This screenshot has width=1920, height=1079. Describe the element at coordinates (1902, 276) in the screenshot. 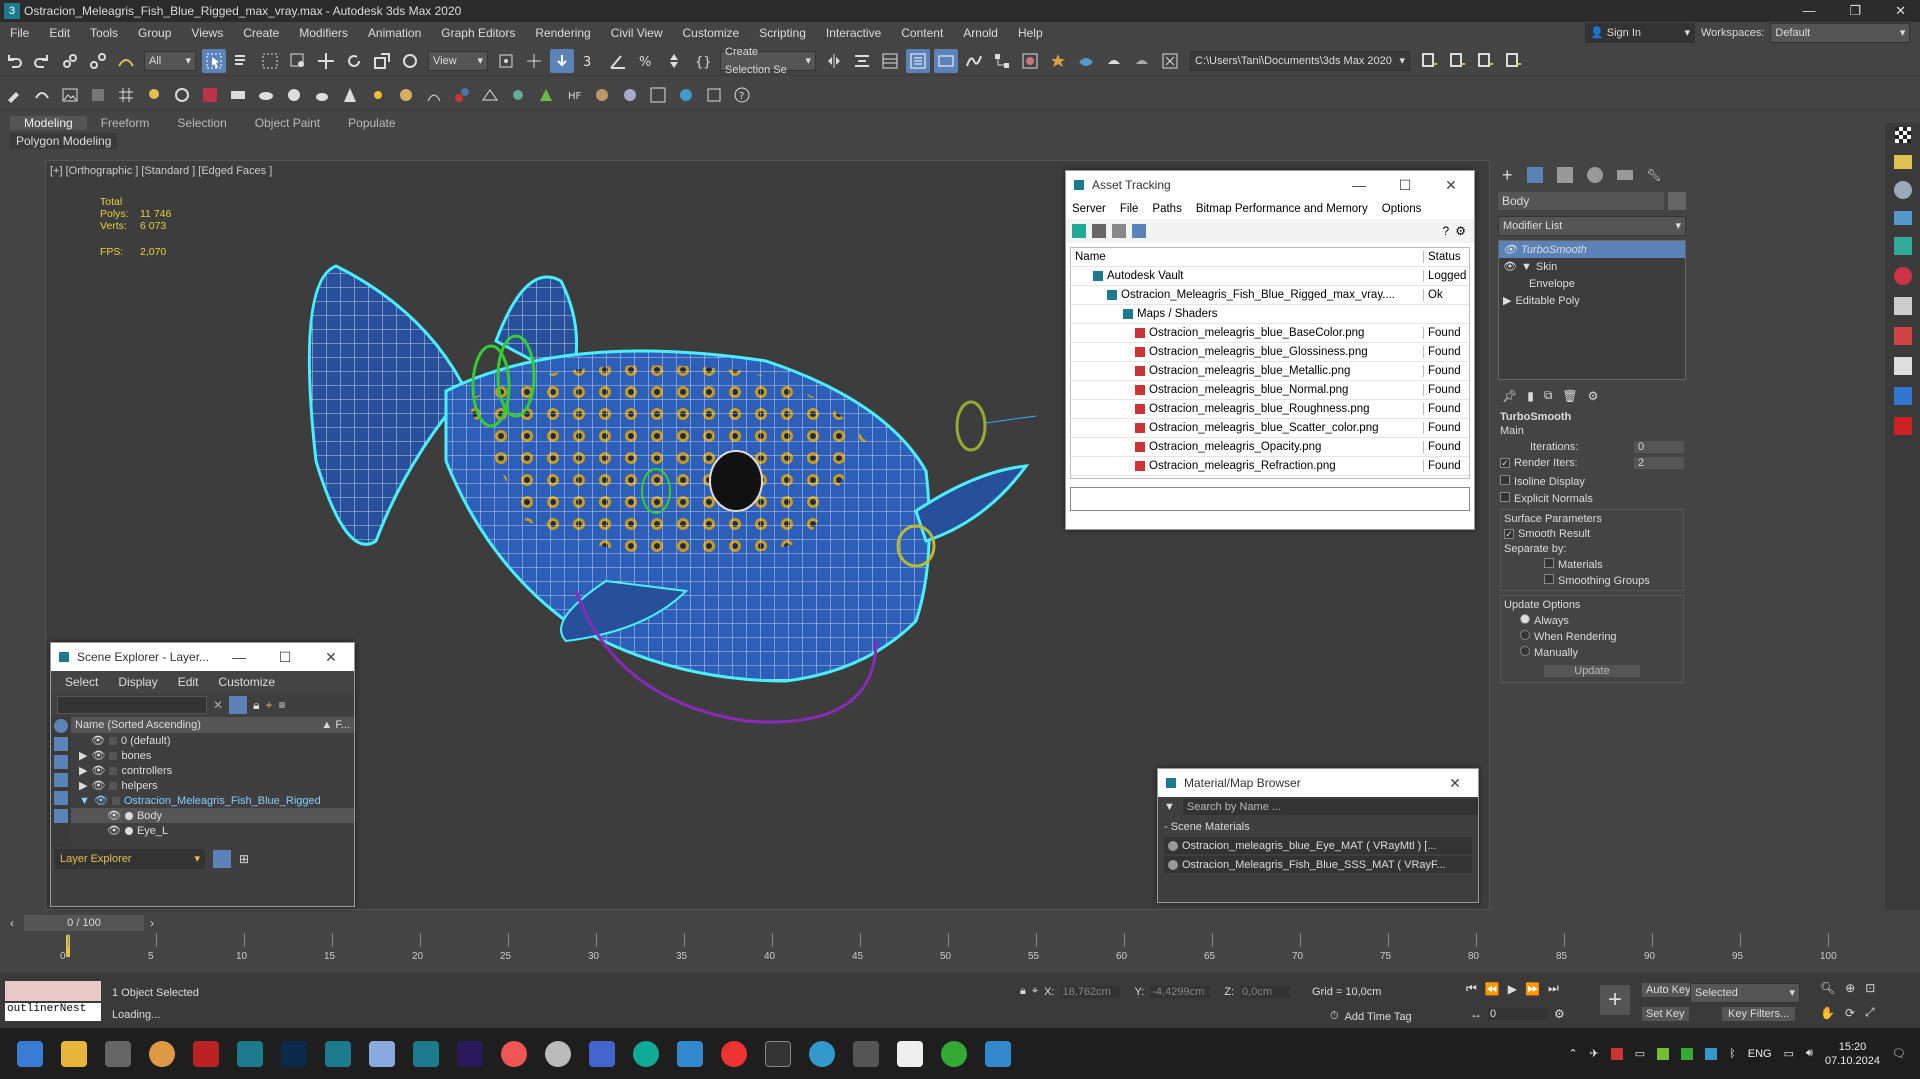

I see `shape-icon` at that location.